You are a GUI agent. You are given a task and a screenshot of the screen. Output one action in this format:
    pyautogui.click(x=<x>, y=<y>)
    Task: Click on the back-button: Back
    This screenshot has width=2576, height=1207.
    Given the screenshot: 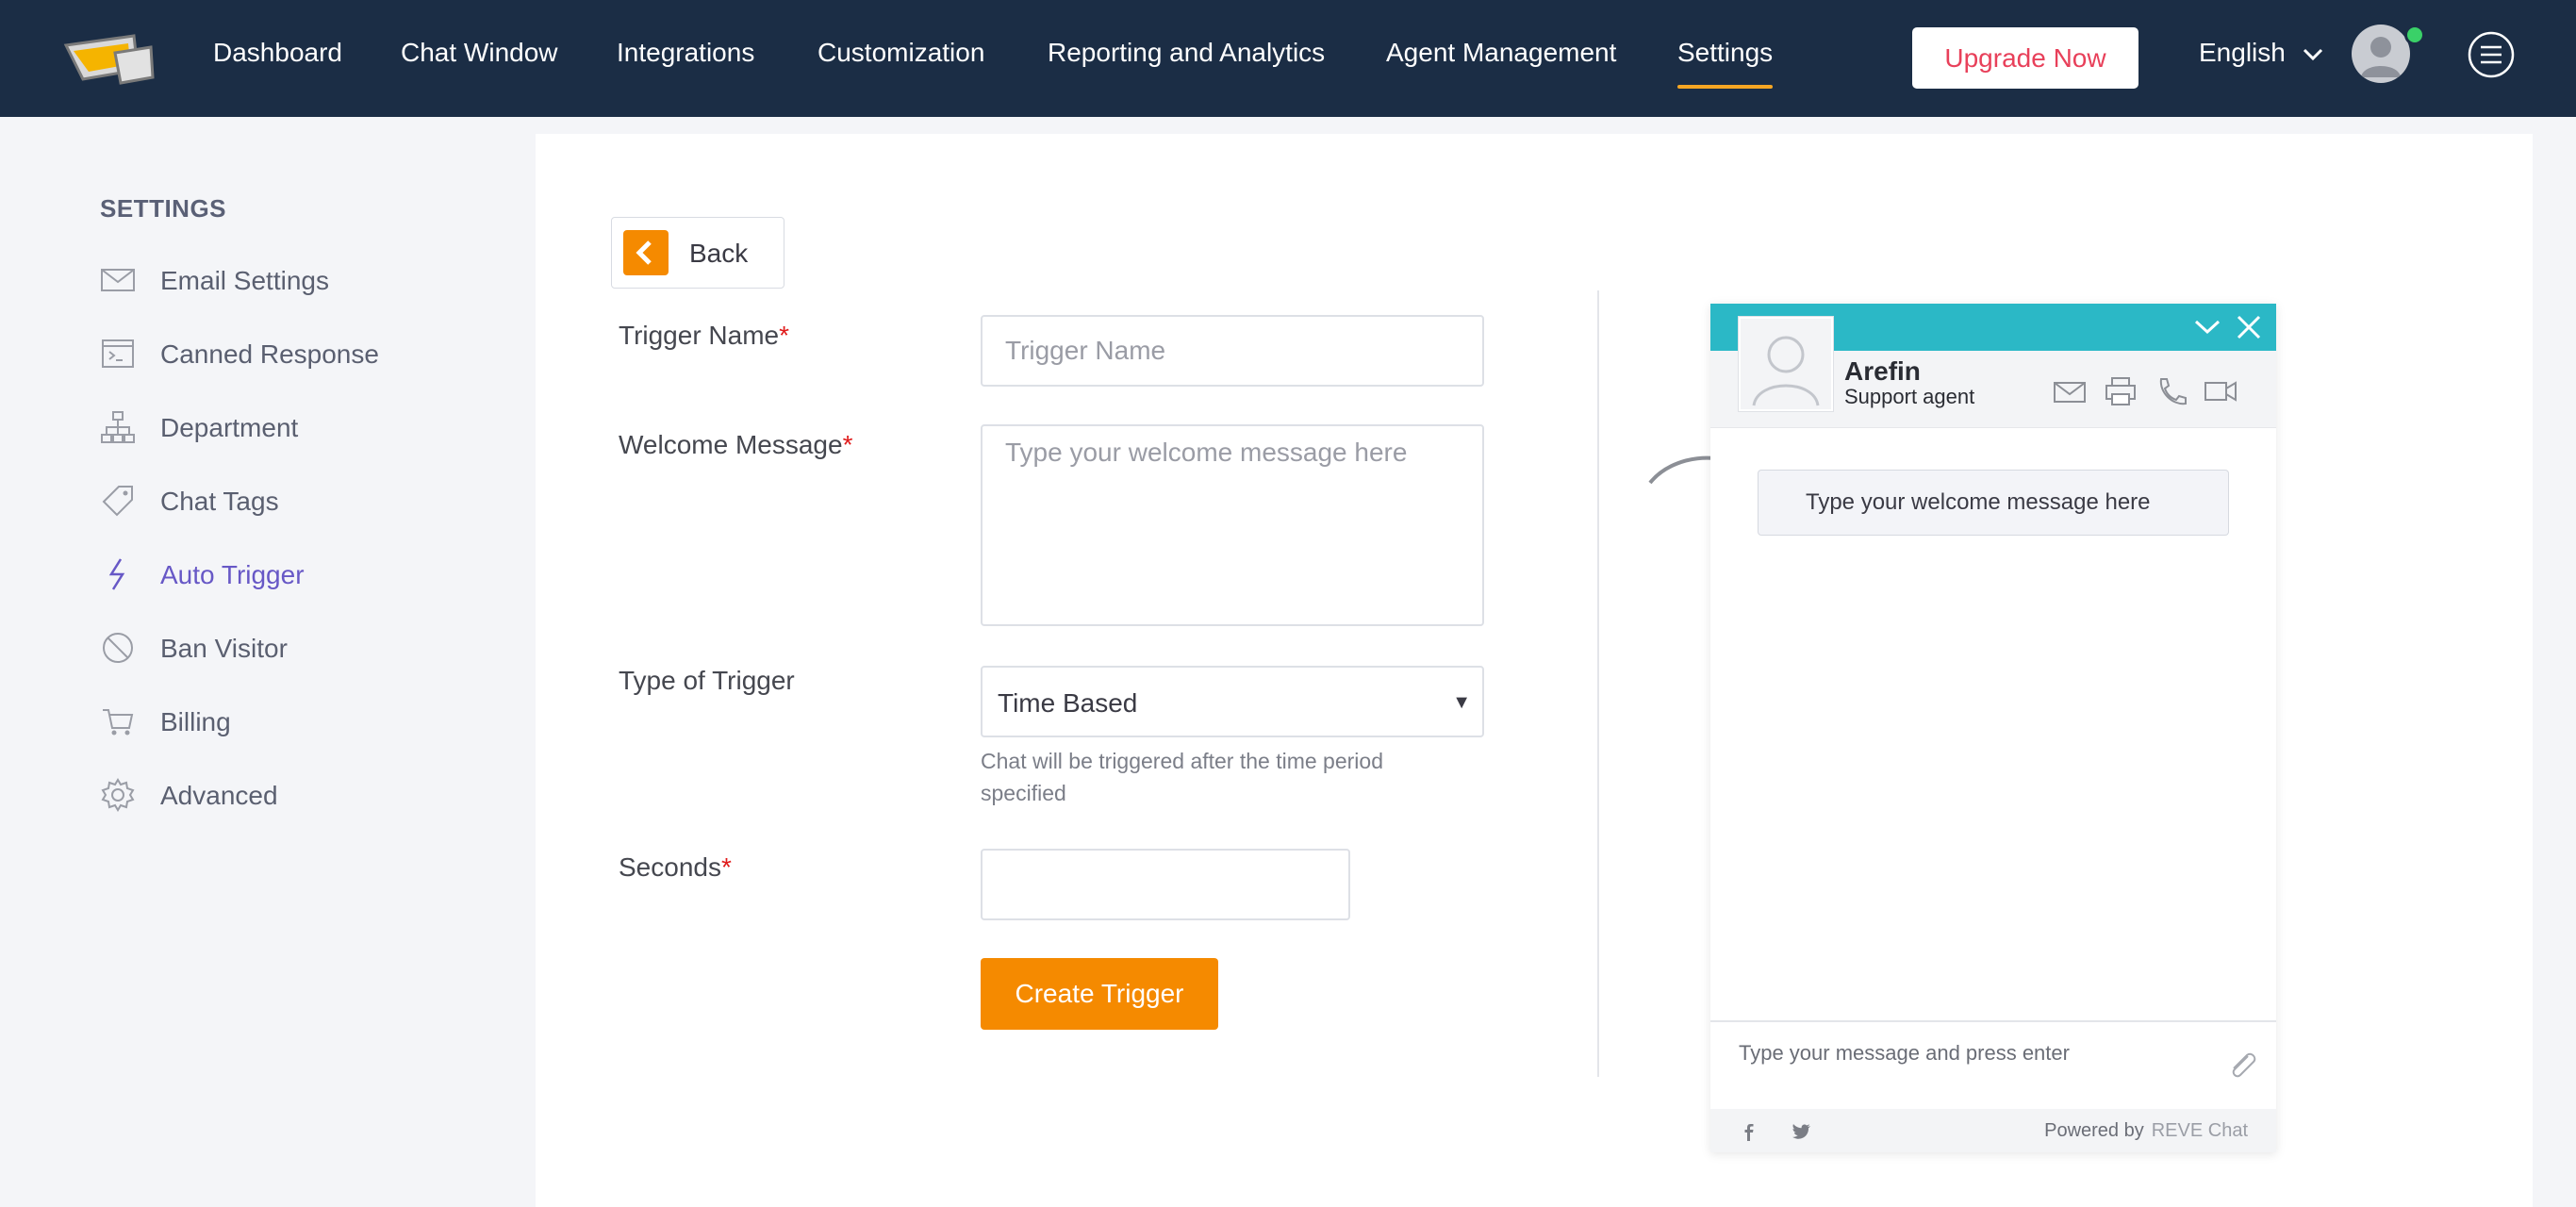 What is the action you would take?
    pyautogui.click(x=697, y=253)
    